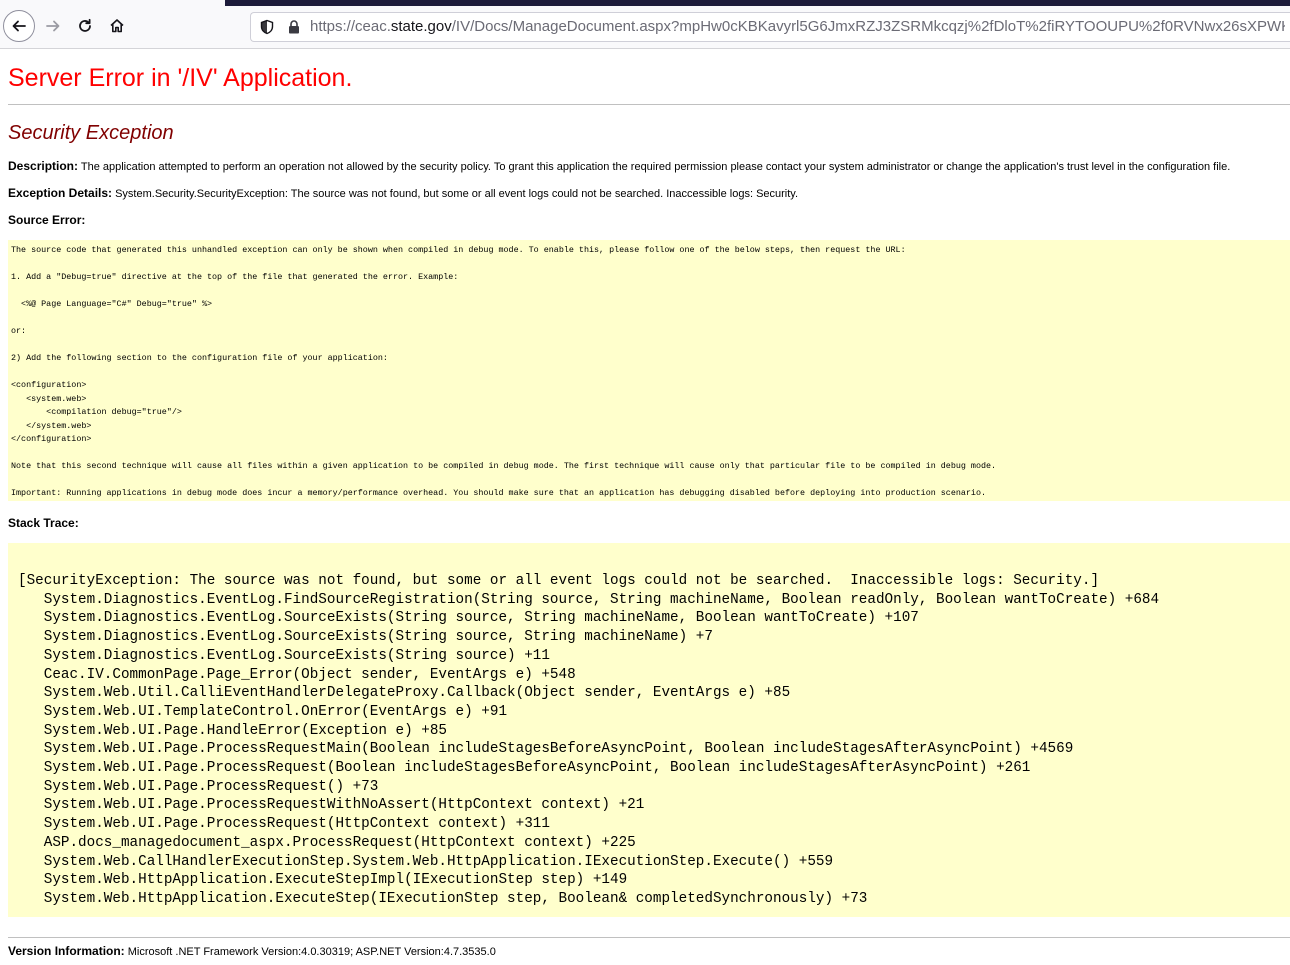 The width and height of the screenshot is (1290, 965). What do you see at coordinates (60, 193) in the screenshot?
I see `exception-details-label: Exception Details:` at bounding box center [60, 193].